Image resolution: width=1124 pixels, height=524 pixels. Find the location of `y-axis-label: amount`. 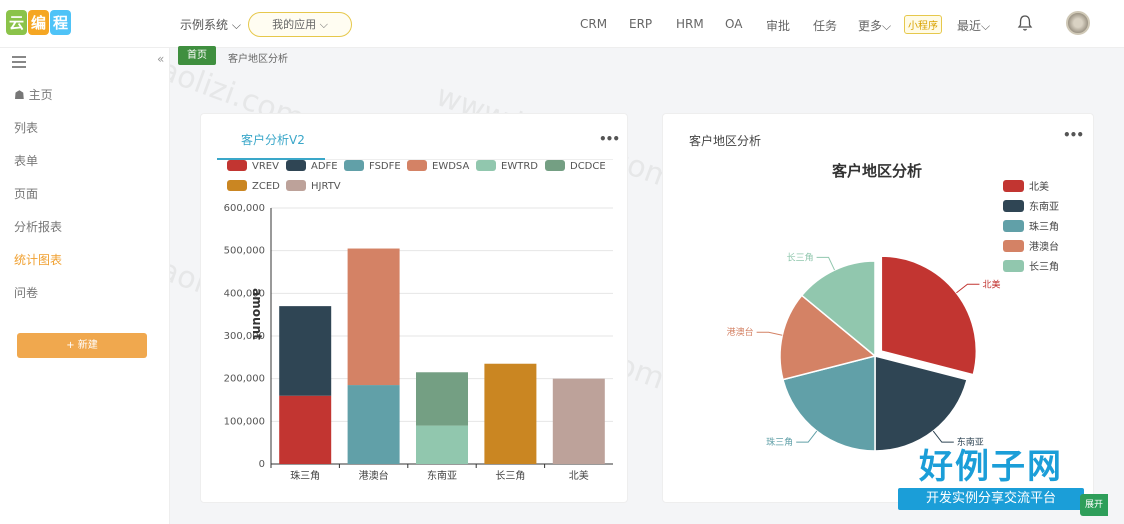

y-axis-label: amount is located at coordinates (257, 314).